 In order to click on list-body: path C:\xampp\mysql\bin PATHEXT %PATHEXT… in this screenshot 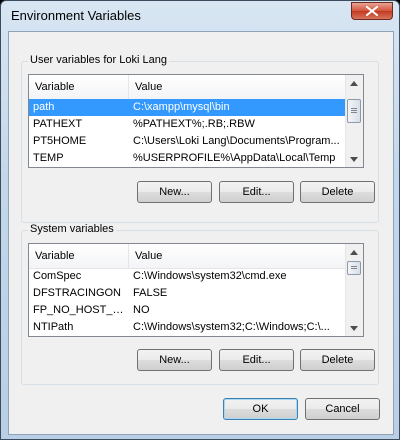, I will do `click(188, 133)`.